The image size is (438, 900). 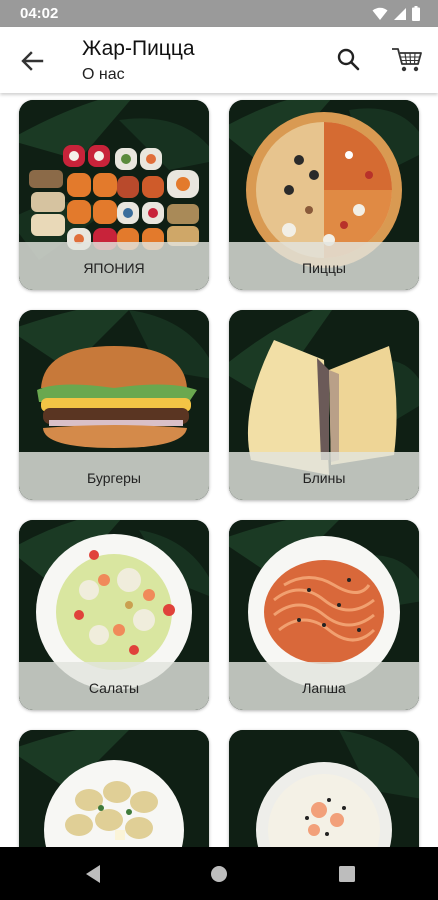 What do you see at coordinates (114, 405) in the screenshot?
I see `category-card-burgers: Бургеры` at bounding box center [114, 405].